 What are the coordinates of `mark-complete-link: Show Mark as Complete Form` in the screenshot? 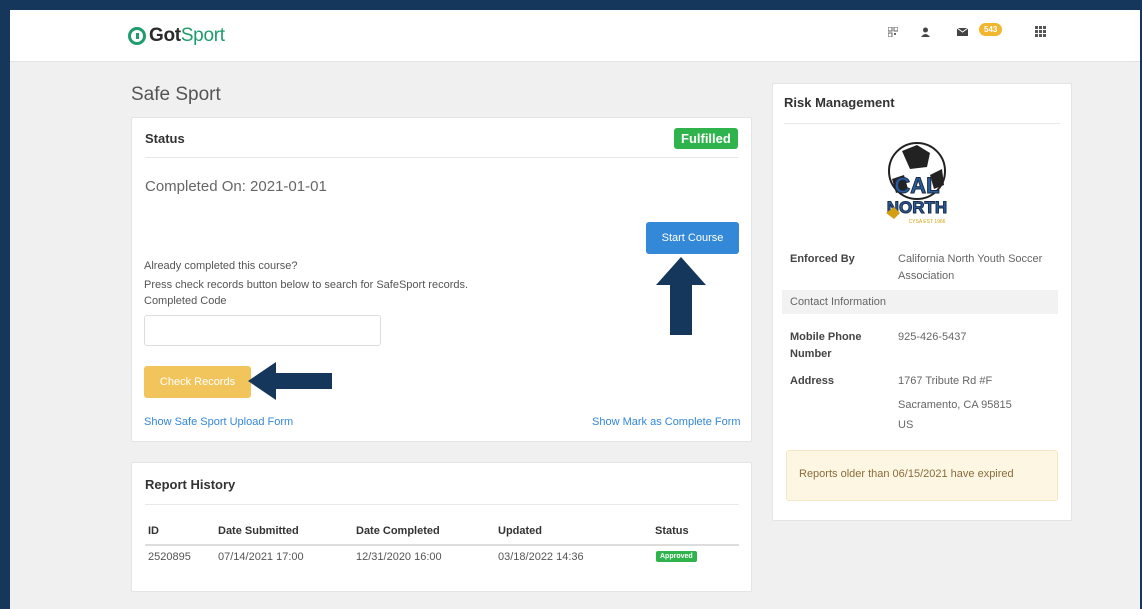 It's located at (666, 422).